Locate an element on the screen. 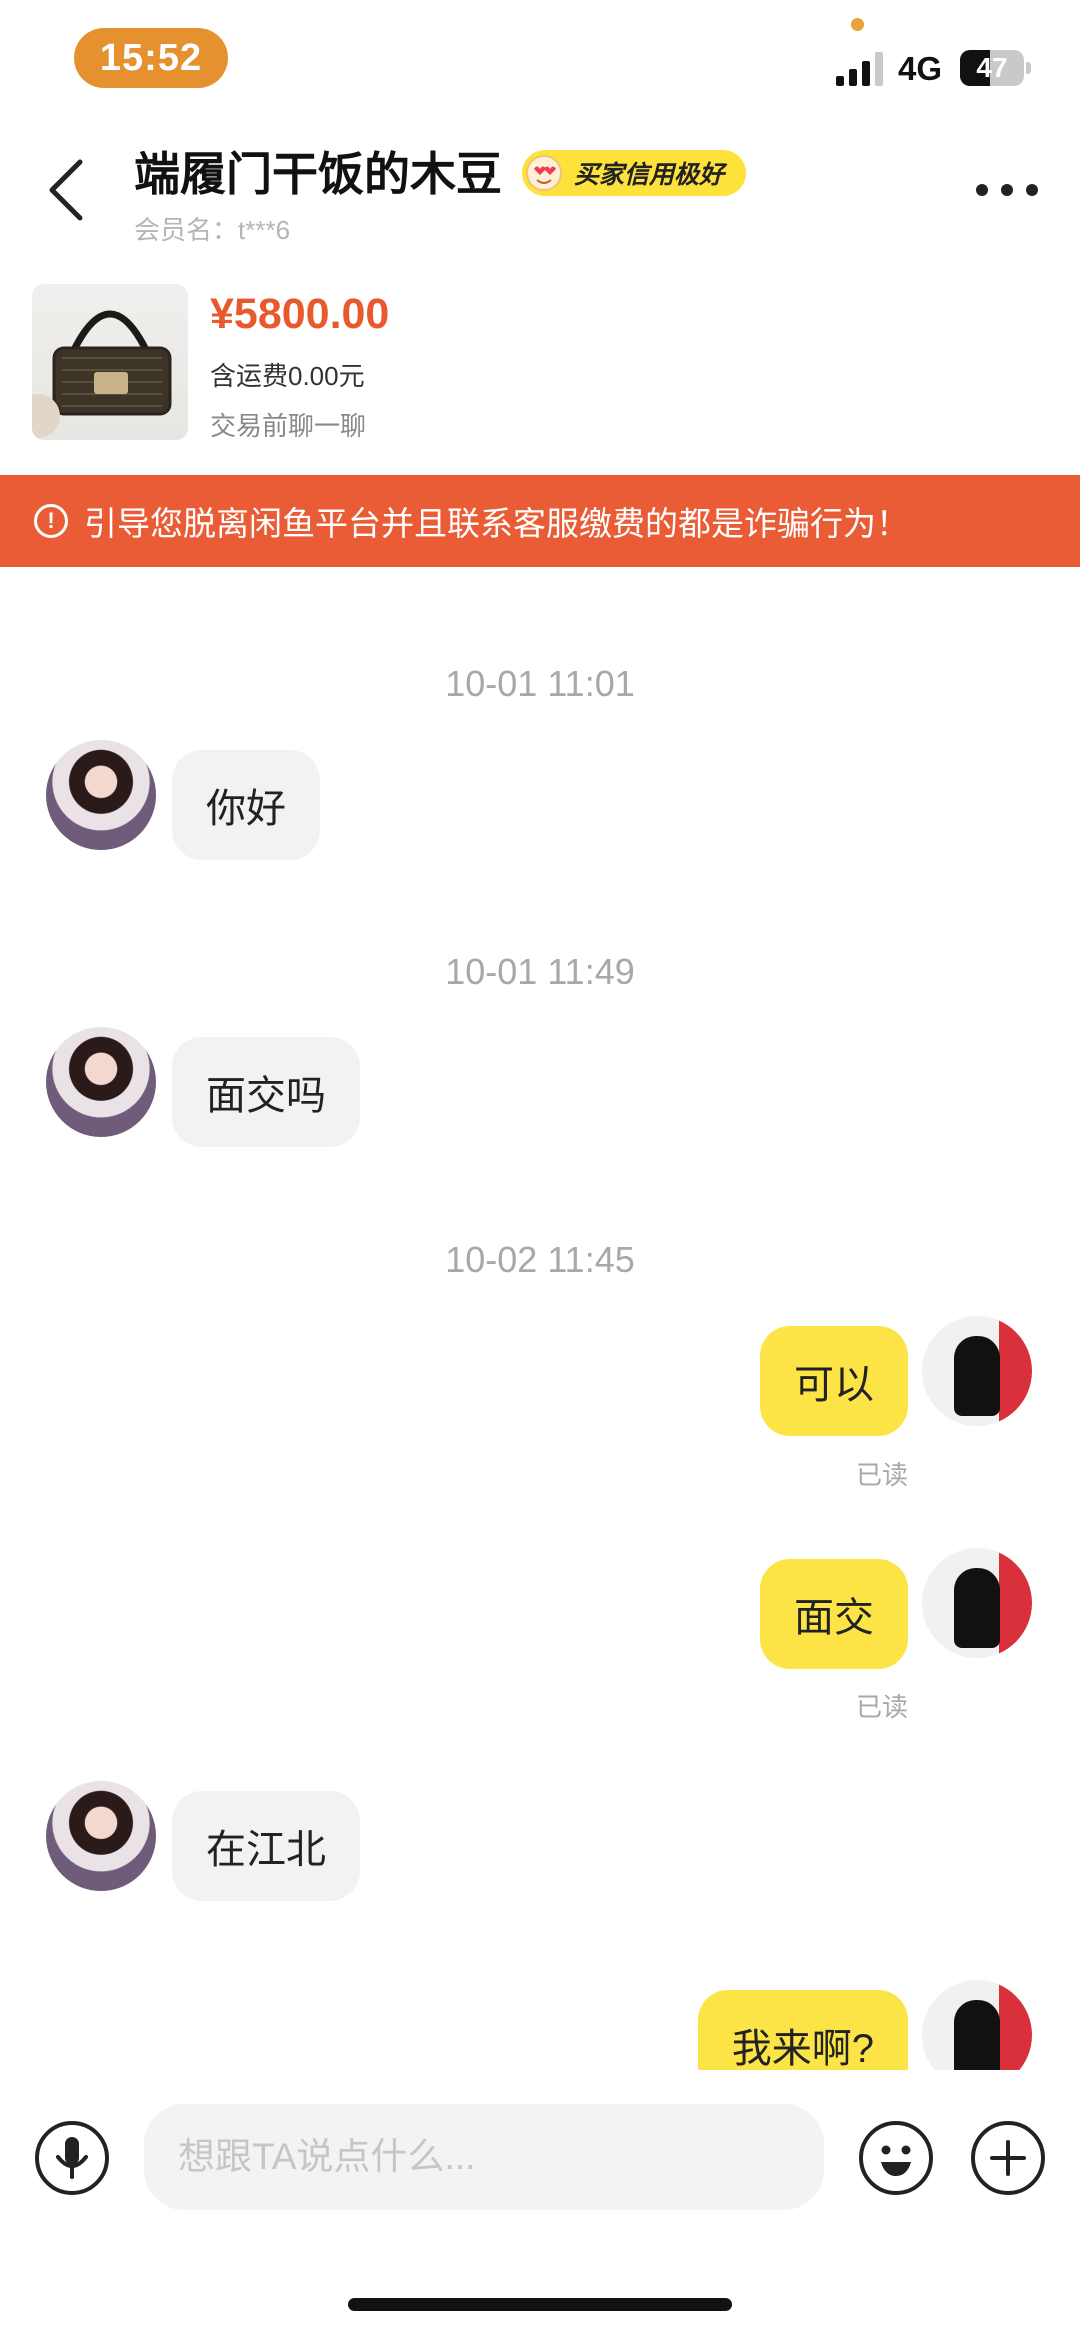  alert-circle-icon: ! is located at coordinates (51, 521).